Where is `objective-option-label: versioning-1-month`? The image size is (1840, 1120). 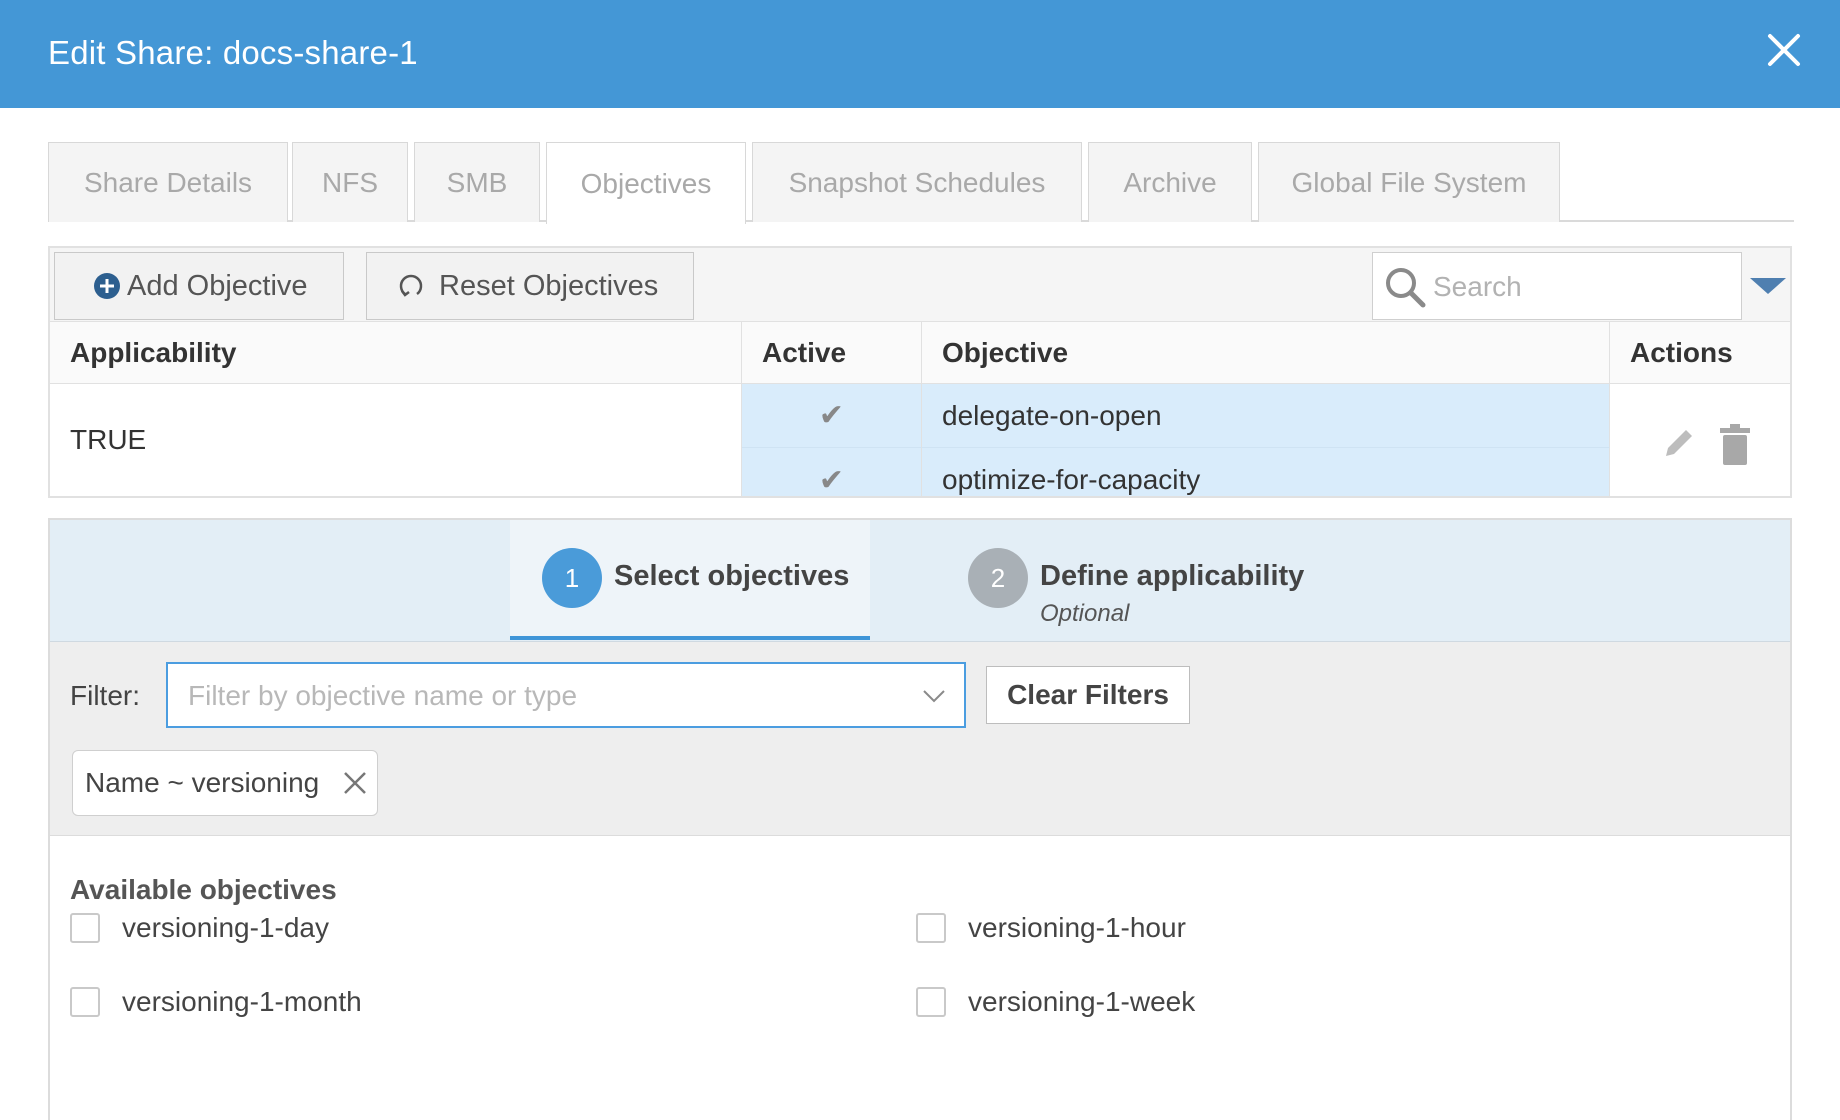 objective-option-label: versioning-1-month is located at coordinates (242, 1001).